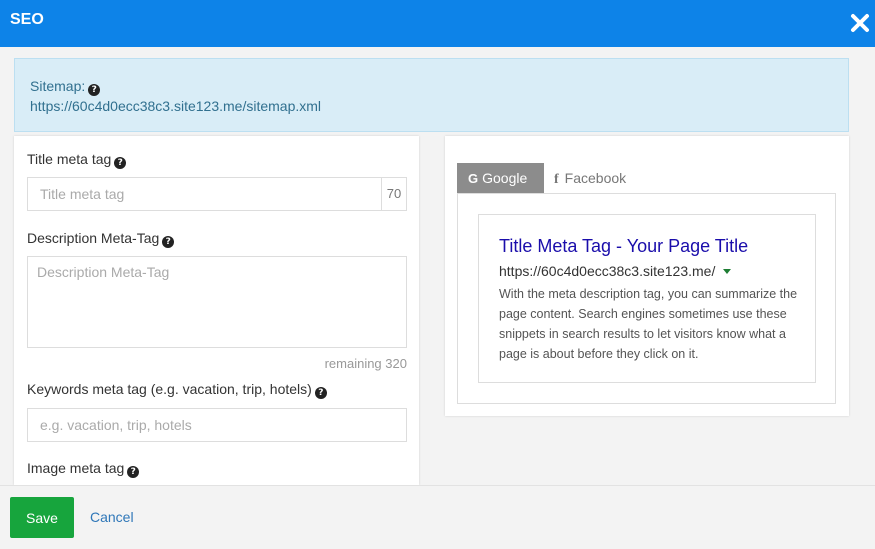 The width and height of the screenshot is (875, 549). What do you see at coordinates (93, 238) in the screenshot?
I see `description-meta-label: Description Meta-Tag` at bounding box center [93, 238].